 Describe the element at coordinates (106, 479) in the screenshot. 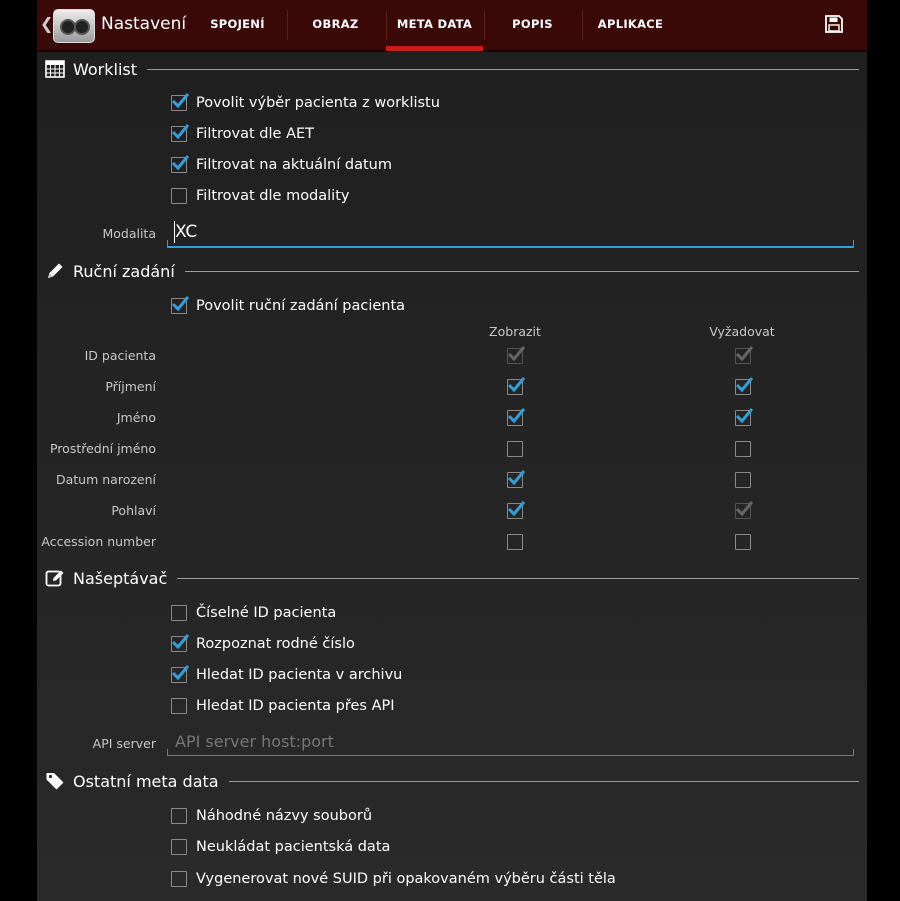

I see `row-label-datum-narozeni: Datum narození` at that location.